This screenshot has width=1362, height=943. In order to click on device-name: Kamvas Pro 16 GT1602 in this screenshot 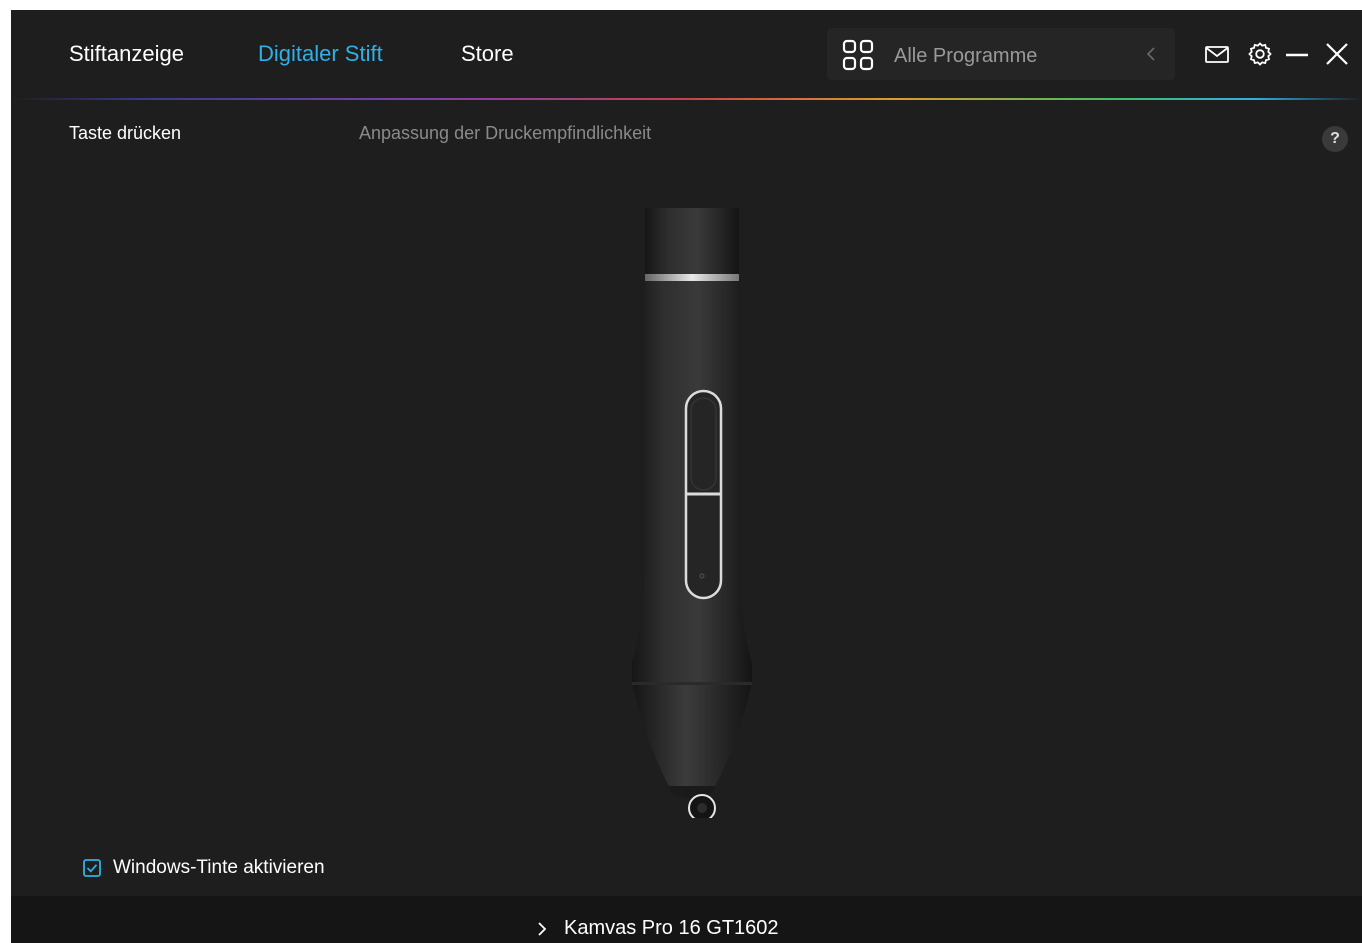, I will do `click(671, 928)`.